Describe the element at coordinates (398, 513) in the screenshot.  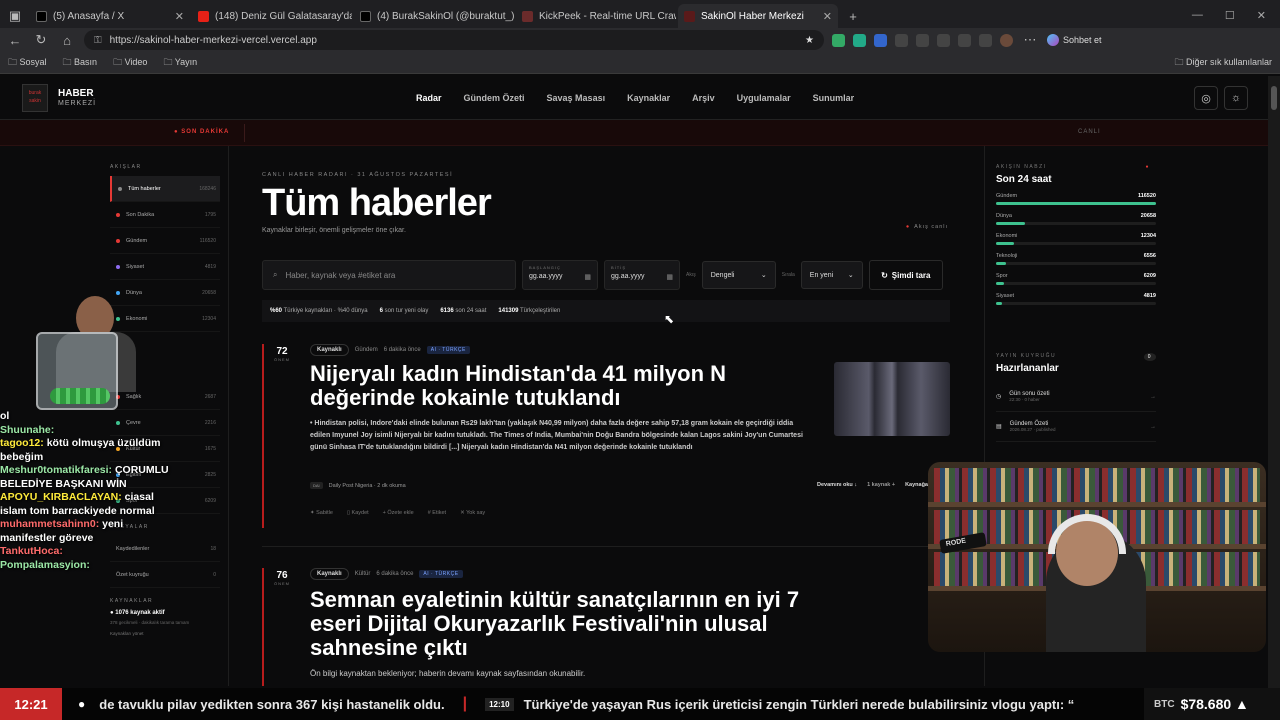
I see `add-to-summary-button: + Özete ekle` at that location.